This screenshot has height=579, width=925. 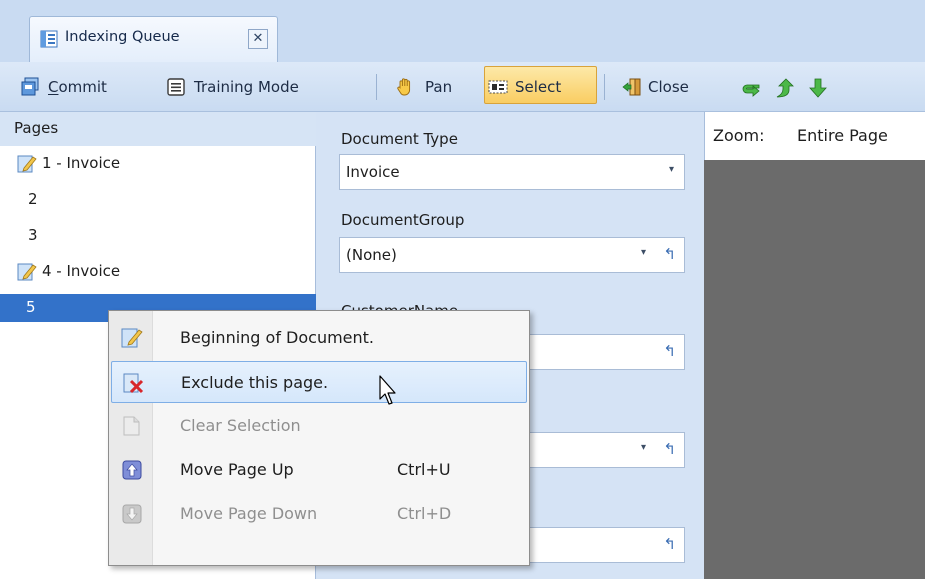 What do you see at coordinates (81, 271) in the screenshot?
I see `page-label: 4 - Invoice` at bounding box center [81, 271].